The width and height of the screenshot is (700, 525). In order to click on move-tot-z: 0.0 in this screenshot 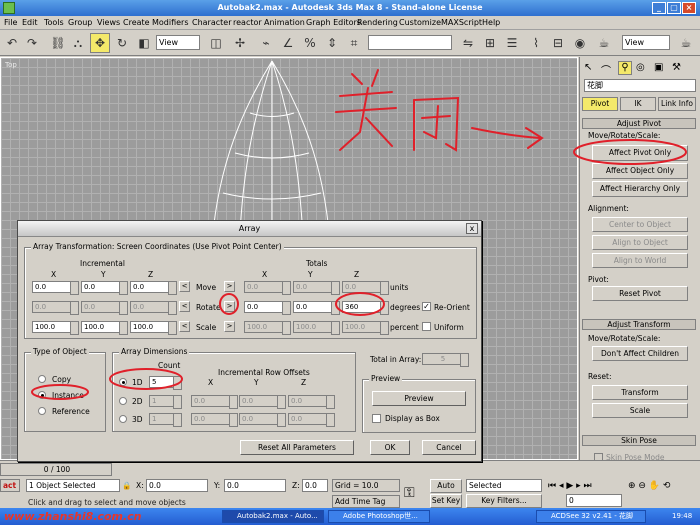, I will do `click(365, 288)`.